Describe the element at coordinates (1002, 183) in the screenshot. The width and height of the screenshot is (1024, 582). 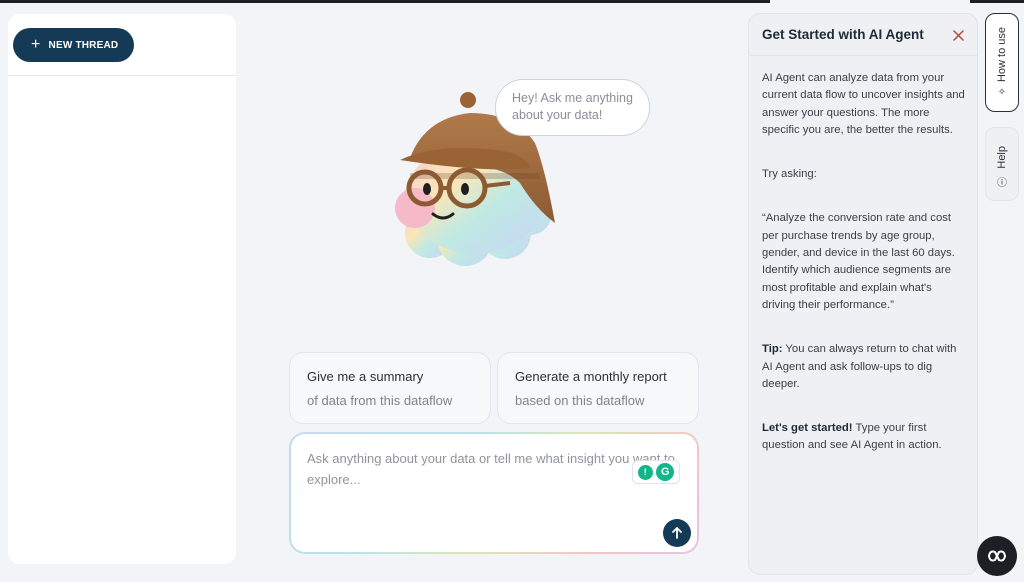
I see `question-circle-icon: ⓘ` at that location.